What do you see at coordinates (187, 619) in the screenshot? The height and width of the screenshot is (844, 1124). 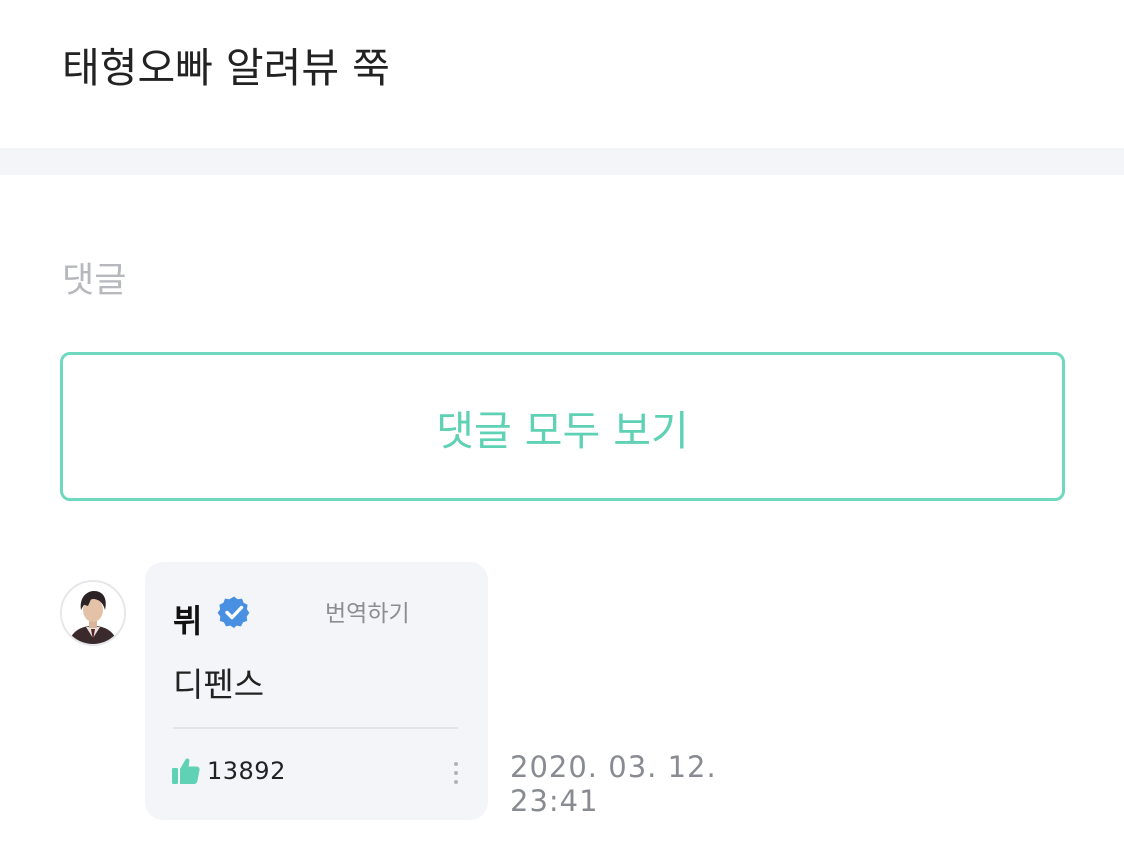 I see `comment-author: 뷔` at bounding box center [187, 619].